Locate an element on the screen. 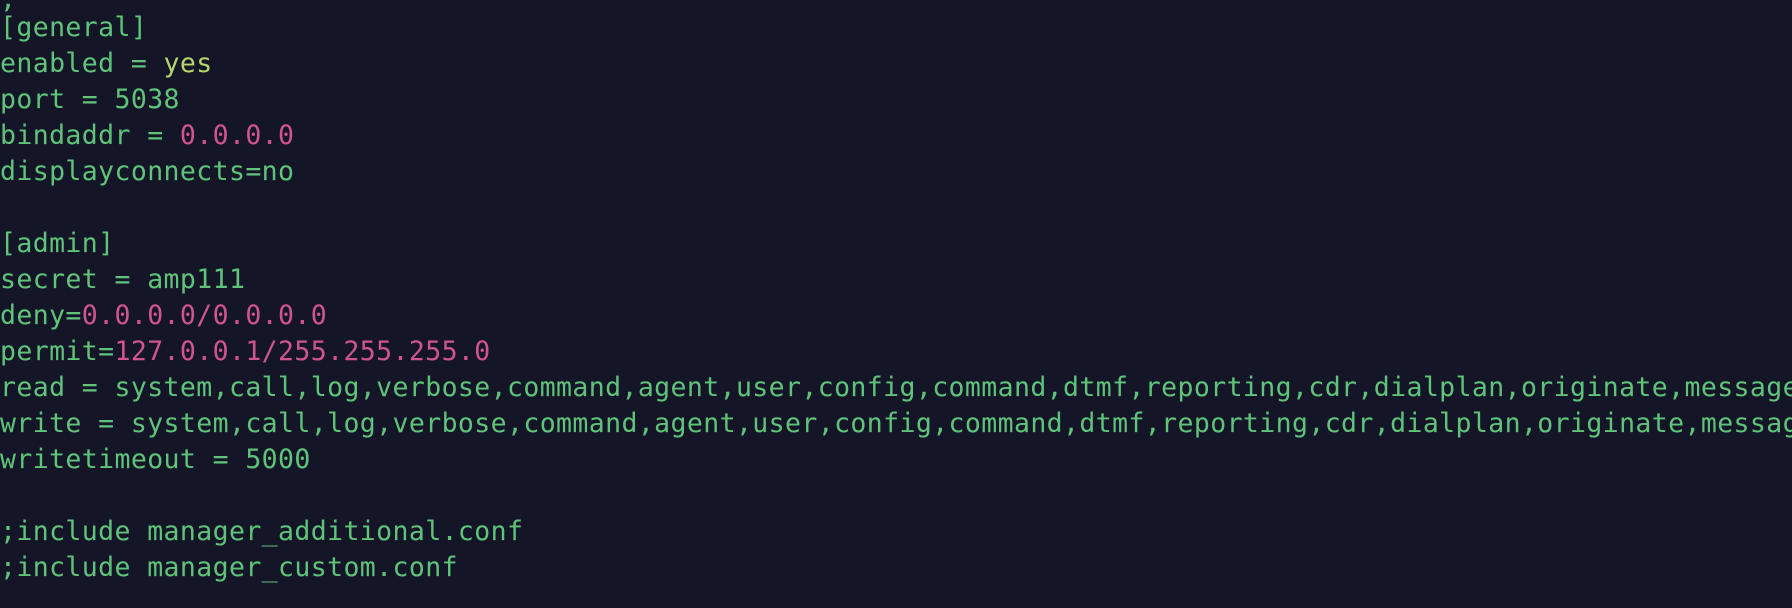  section-header-text: [general] is located at coordinates (74, 27).